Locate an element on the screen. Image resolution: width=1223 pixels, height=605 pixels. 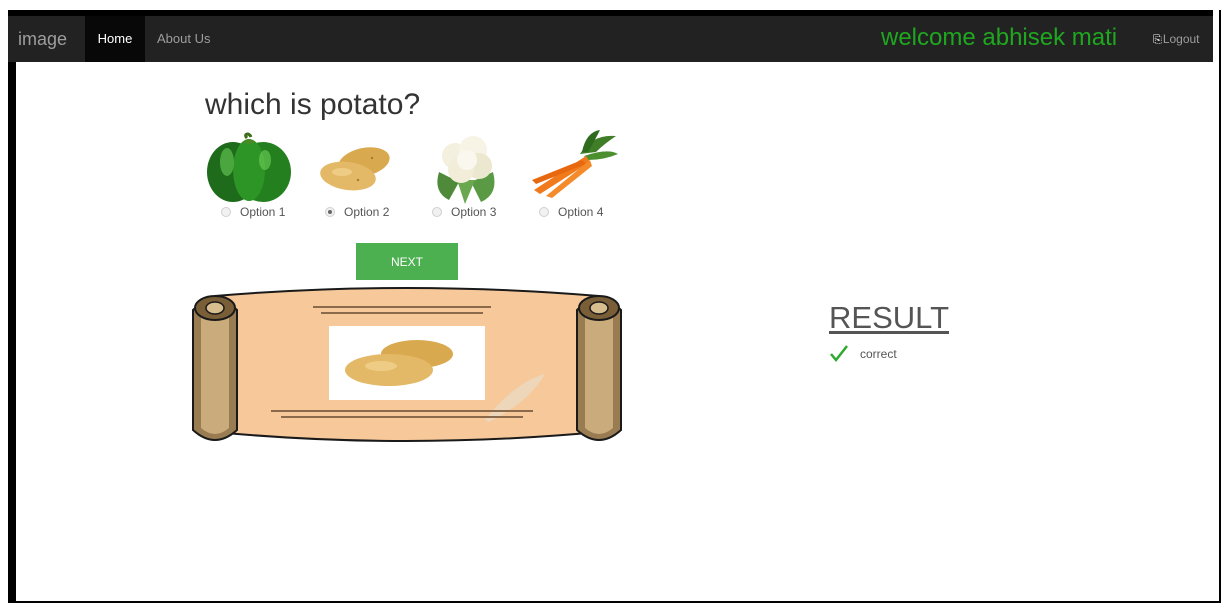
nav-item-home: Home is located at coordinates (115, 39).